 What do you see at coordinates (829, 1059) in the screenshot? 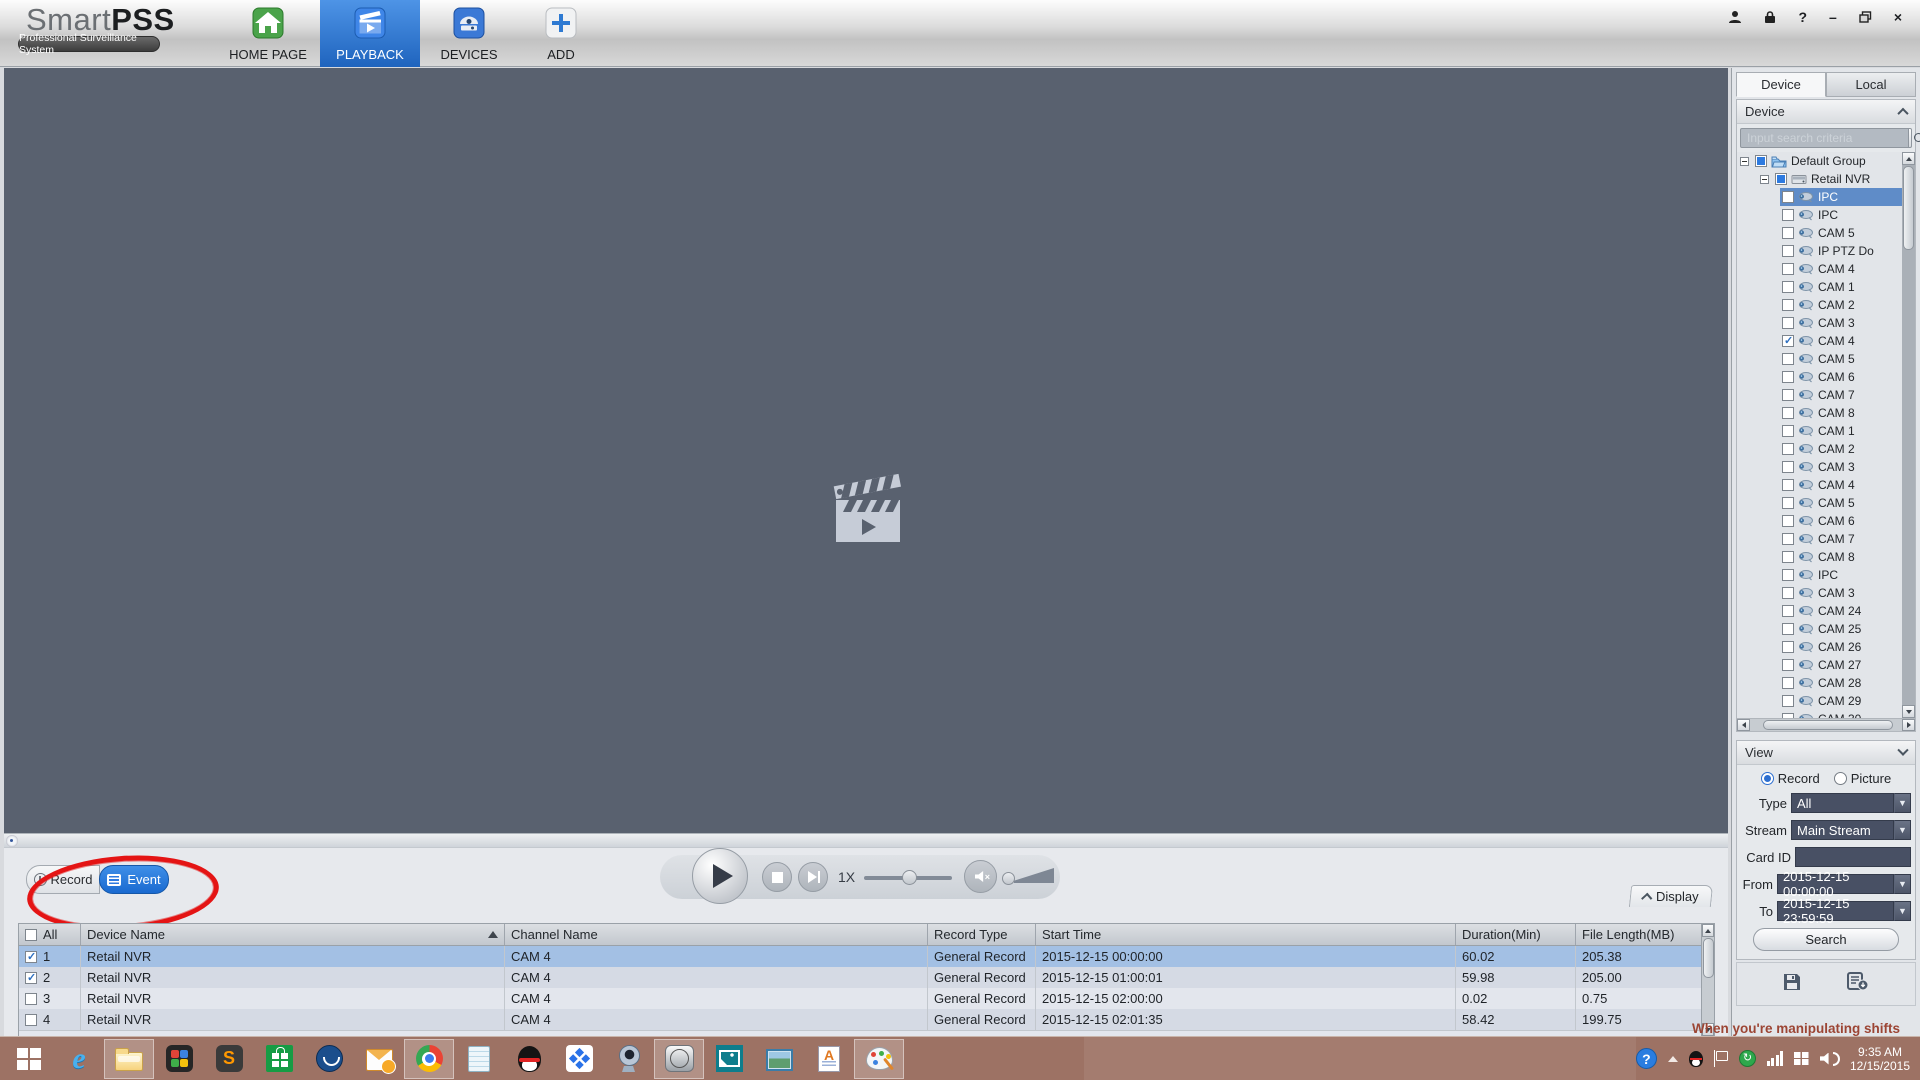
I see `taskbar-wordpad-icon` at bounding box center [829, 1059].